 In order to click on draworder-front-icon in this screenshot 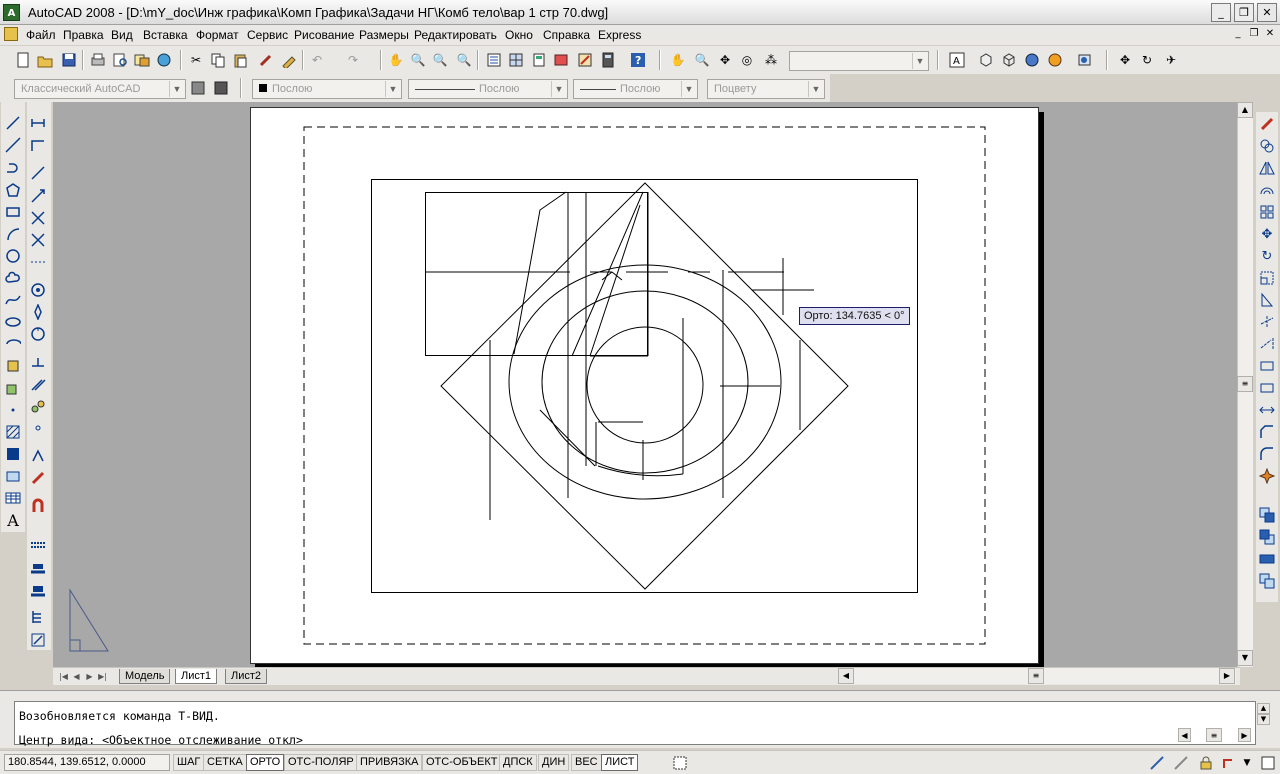, I will do `click(1267, 515)`.